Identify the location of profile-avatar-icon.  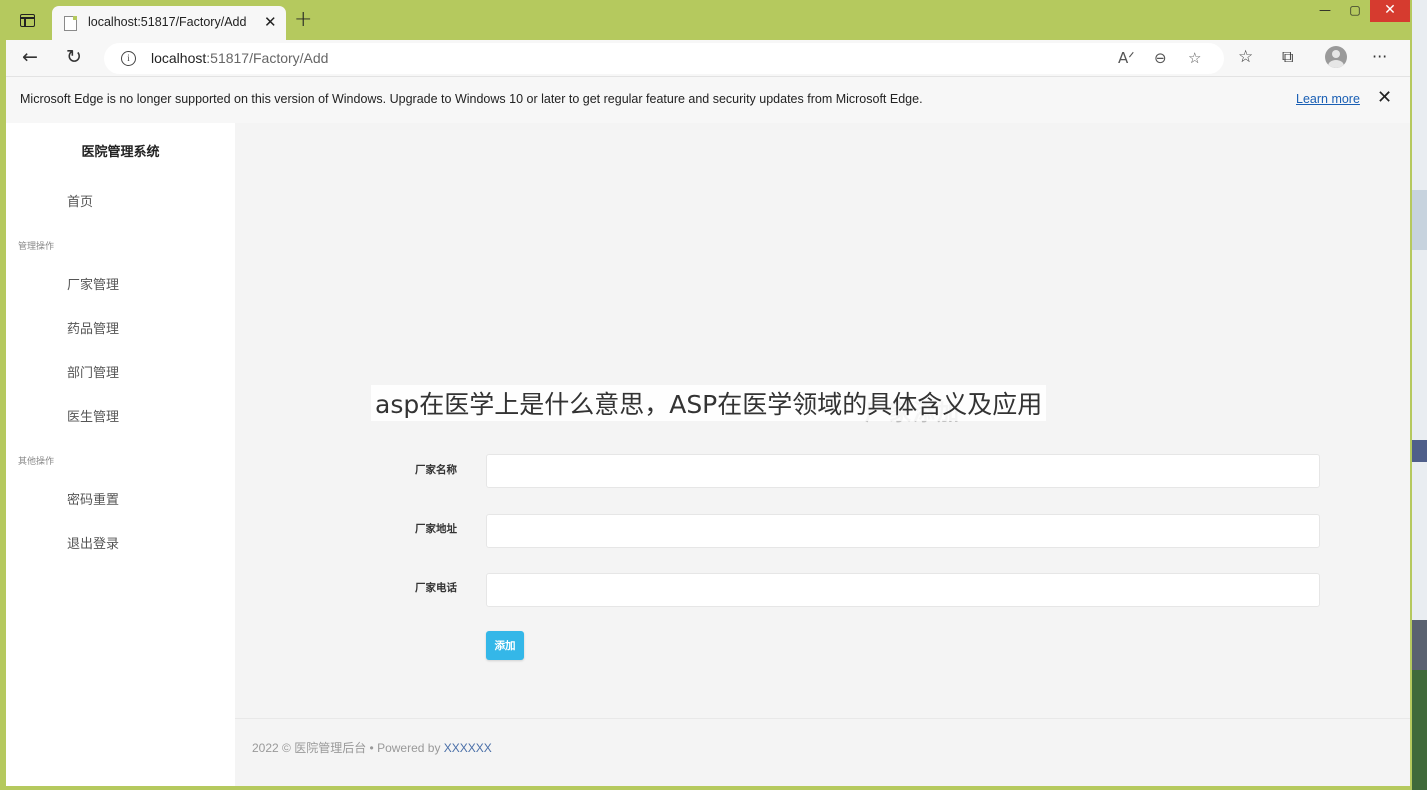
(1336, 57).